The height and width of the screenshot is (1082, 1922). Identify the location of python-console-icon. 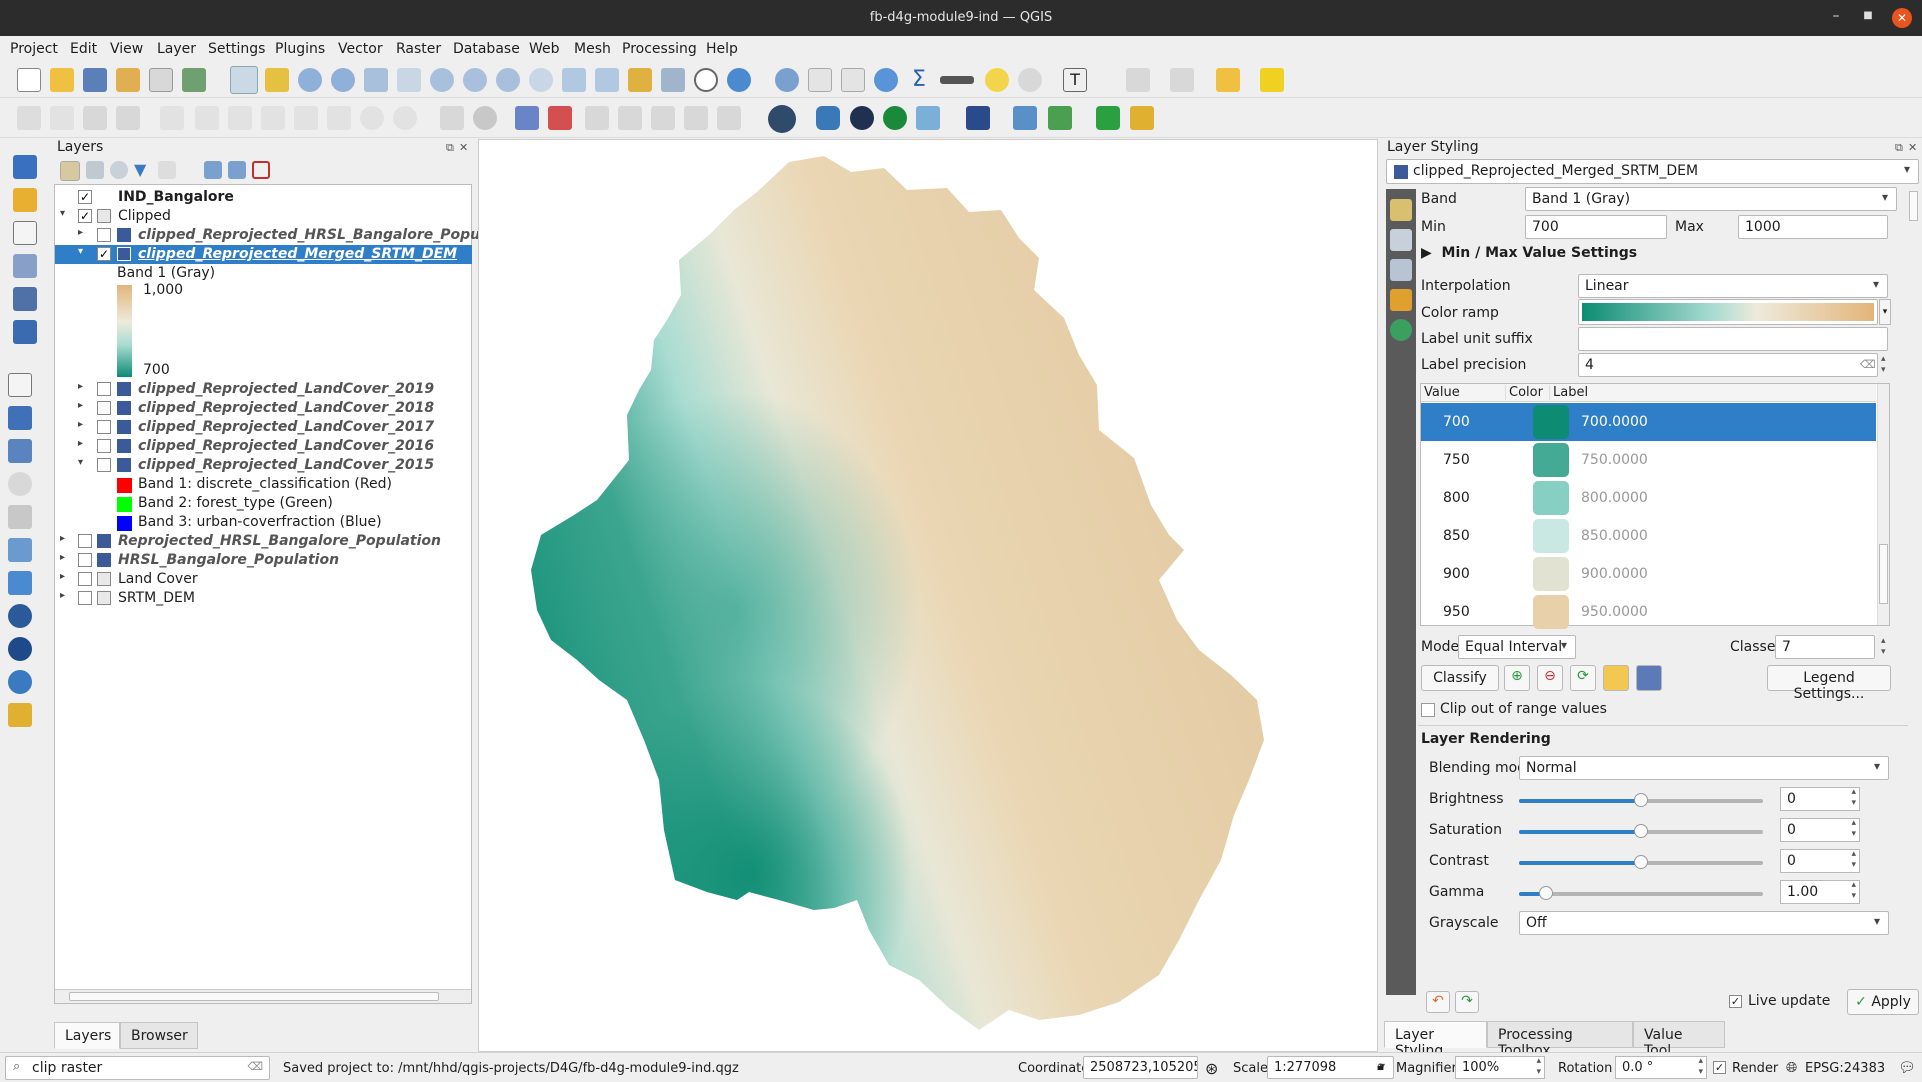
(828, 118).